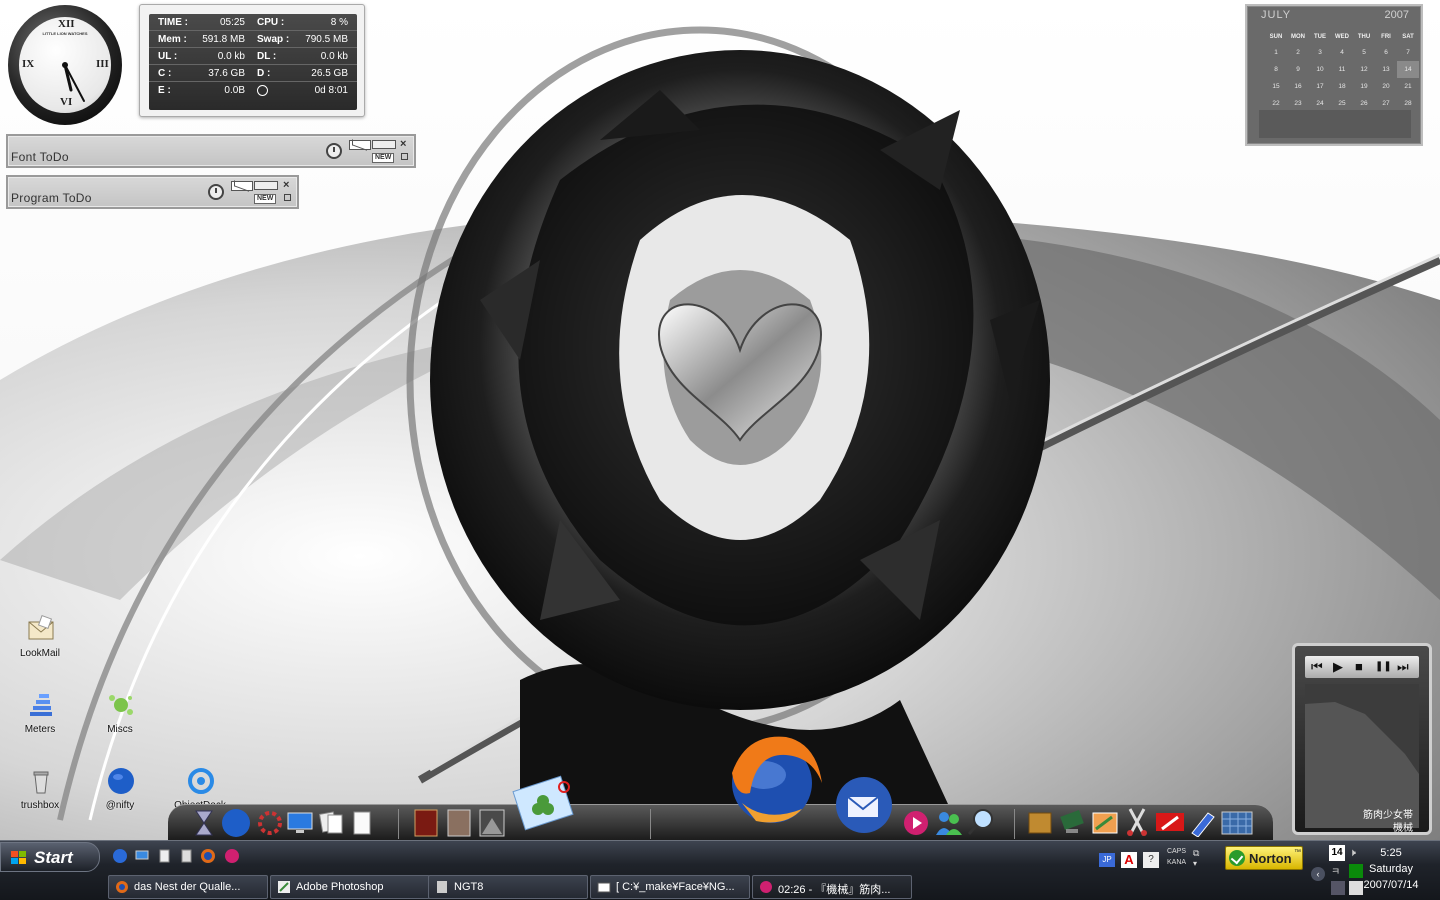 Image resolution: width=1440 pixels, height=900 pixels. I want to click on calendar-day: 7, so click(1408, 52).